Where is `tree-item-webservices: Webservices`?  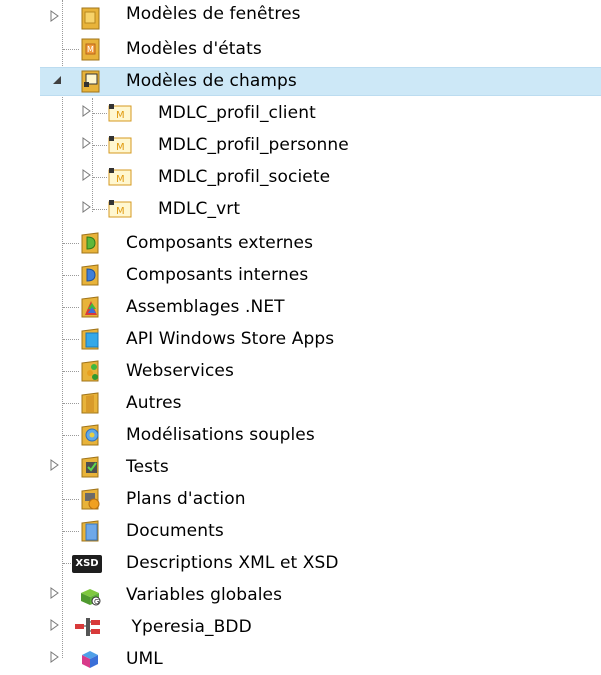
tree-item-webservices: Webservices is located at coordinates (300, 371).